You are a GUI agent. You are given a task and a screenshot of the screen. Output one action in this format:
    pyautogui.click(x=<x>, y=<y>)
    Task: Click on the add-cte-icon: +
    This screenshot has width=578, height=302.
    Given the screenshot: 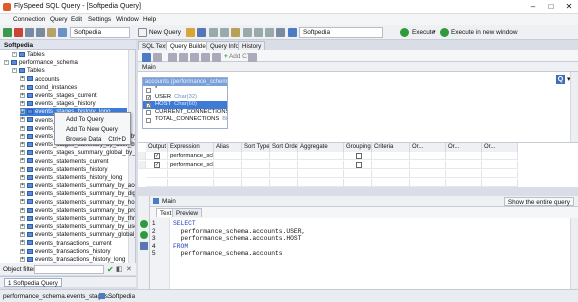 What is the action you would take?
    pyautogui.click(x=226, y=56)
    